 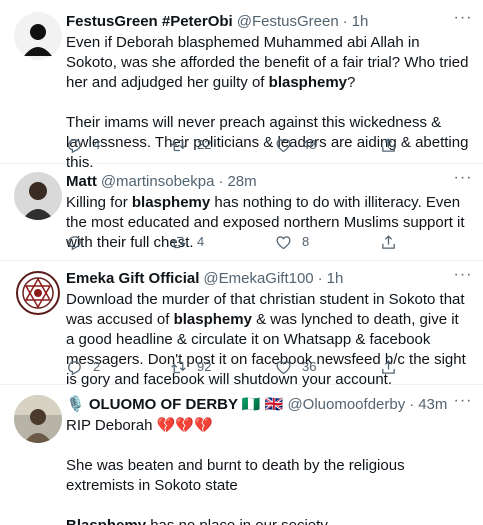 I want to click on timestamp: 43m, so click(x=432, y=405).